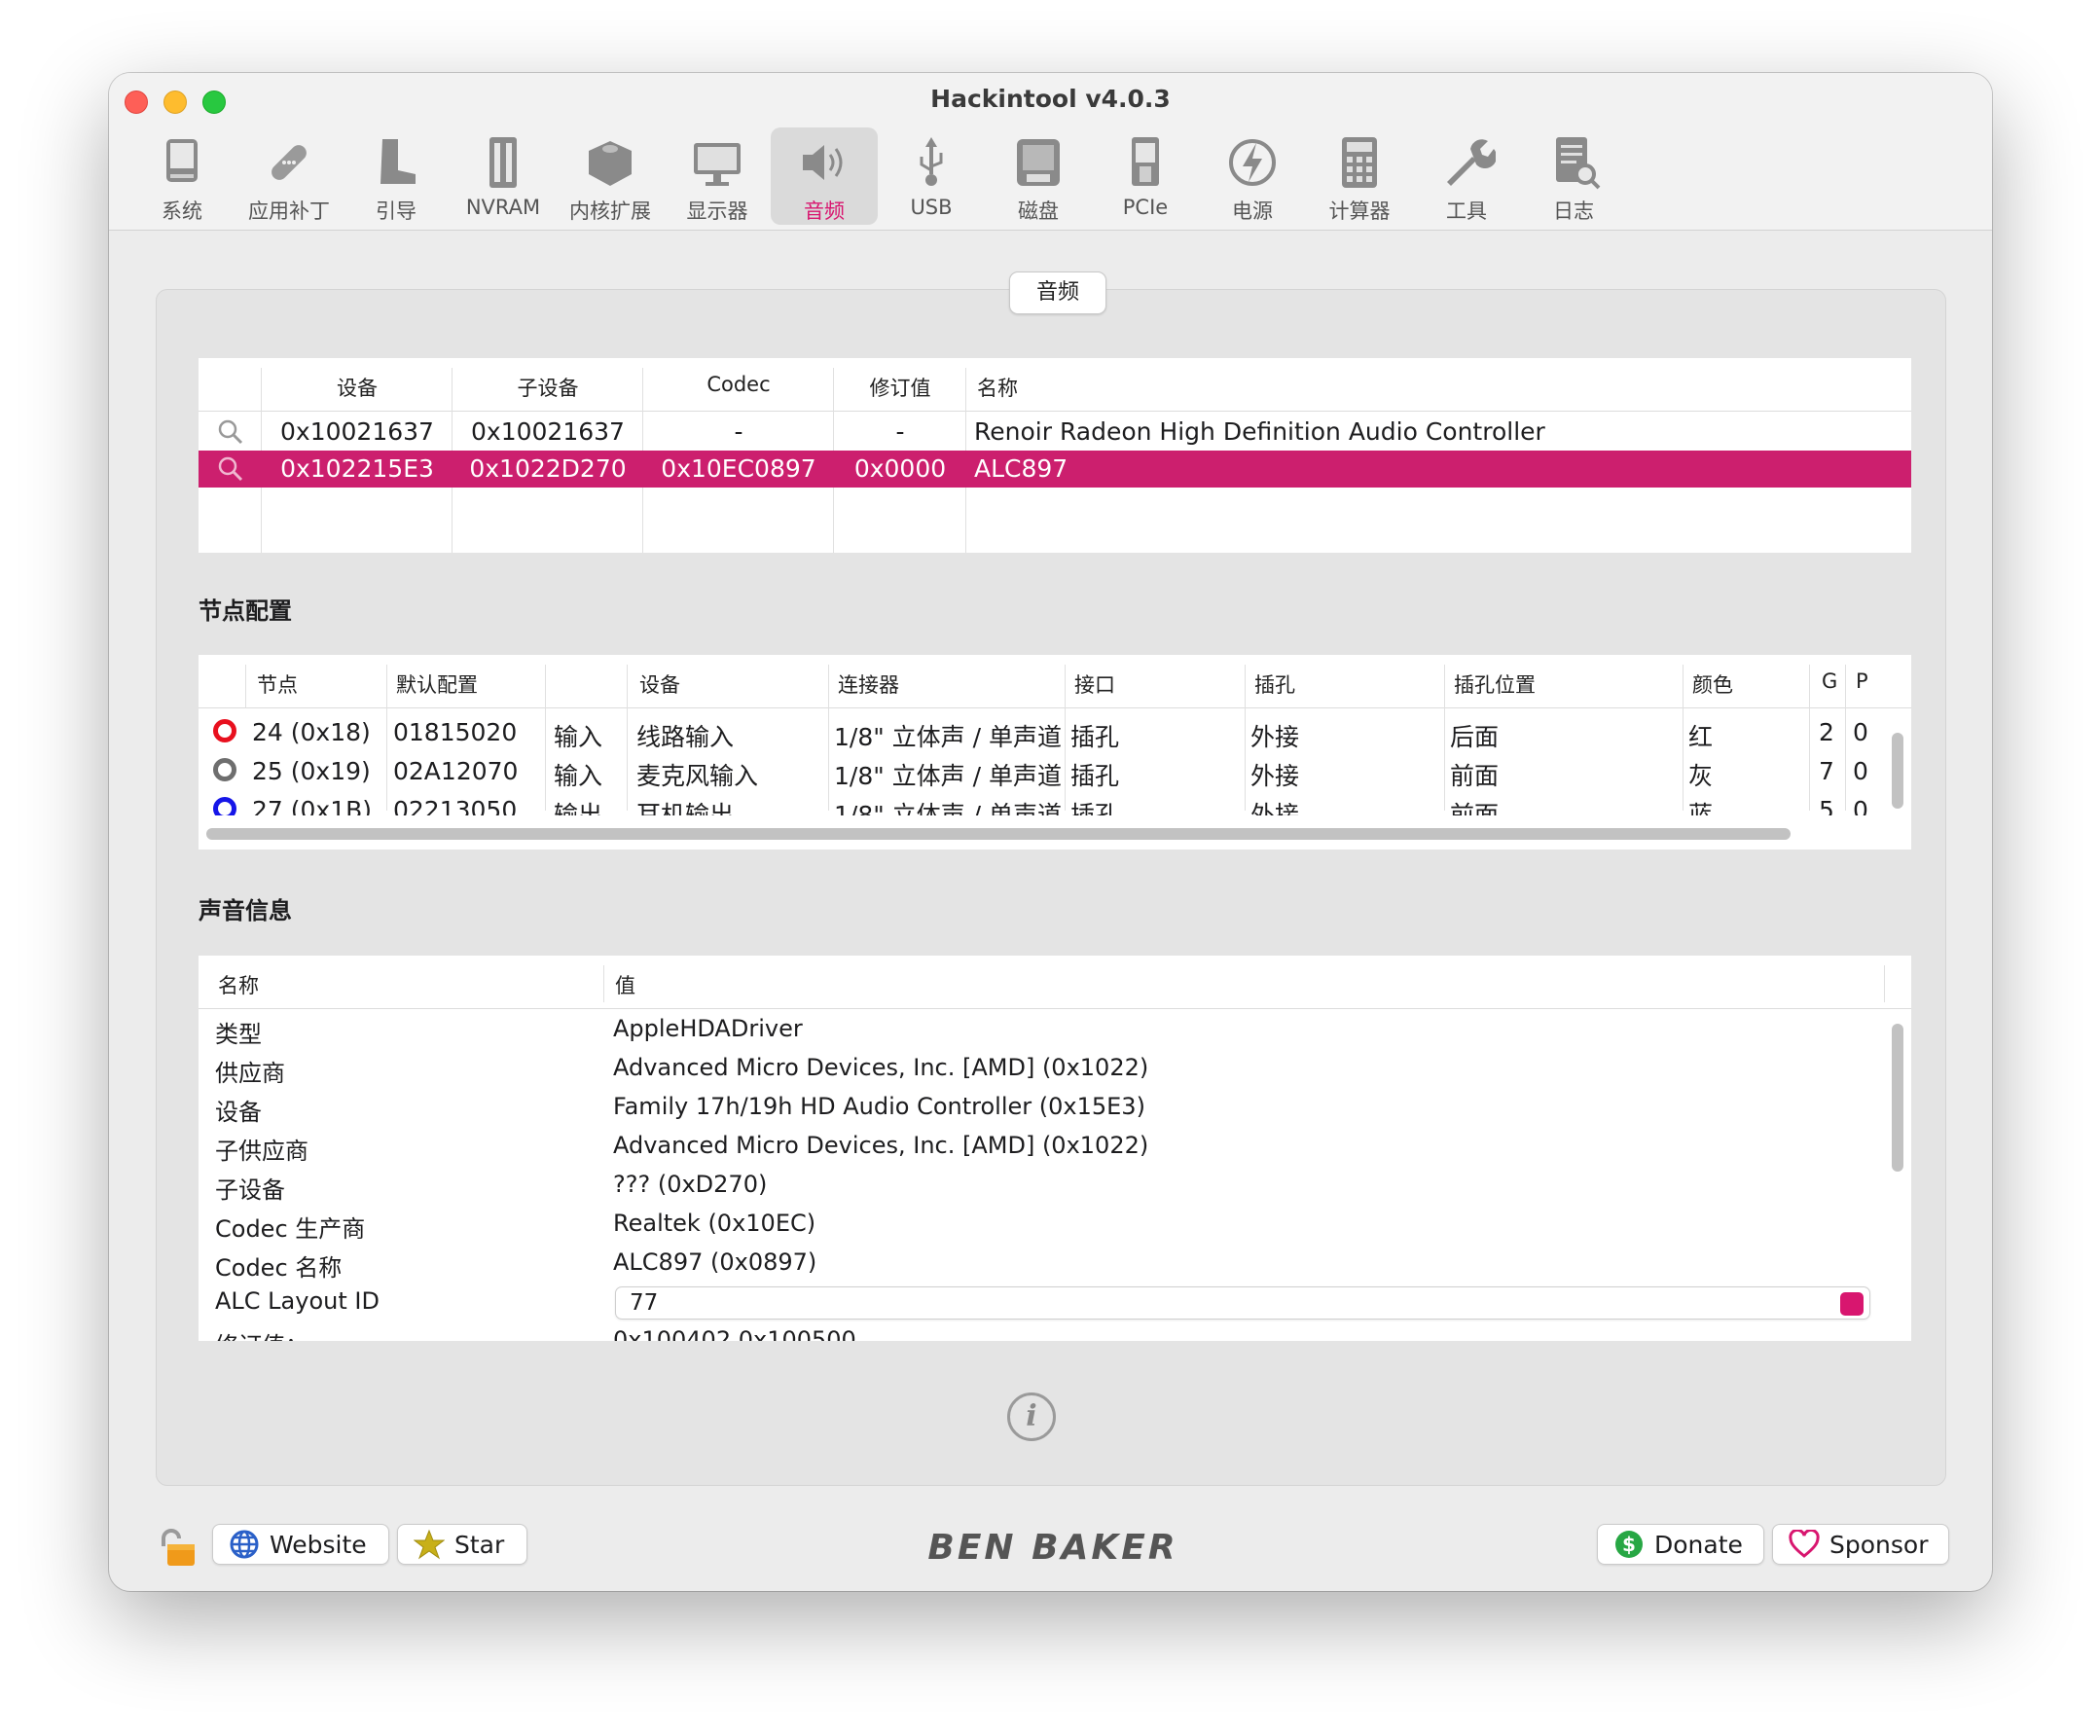 This screenshot has width=2100, height=1736. What do you see at coordinates (1701, 737) in the screenshot?
I see `cell-color: 红` at bounding box center [1701, 737].